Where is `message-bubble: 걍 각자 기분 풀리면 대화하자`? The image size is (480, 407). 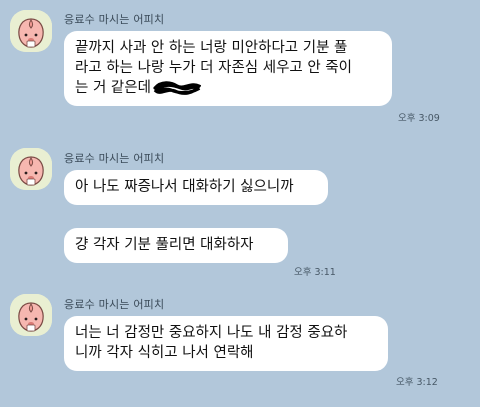 message-bubble: 걍 각자 기분 풀리면 대화하자 is located at coordinates (176, 245).